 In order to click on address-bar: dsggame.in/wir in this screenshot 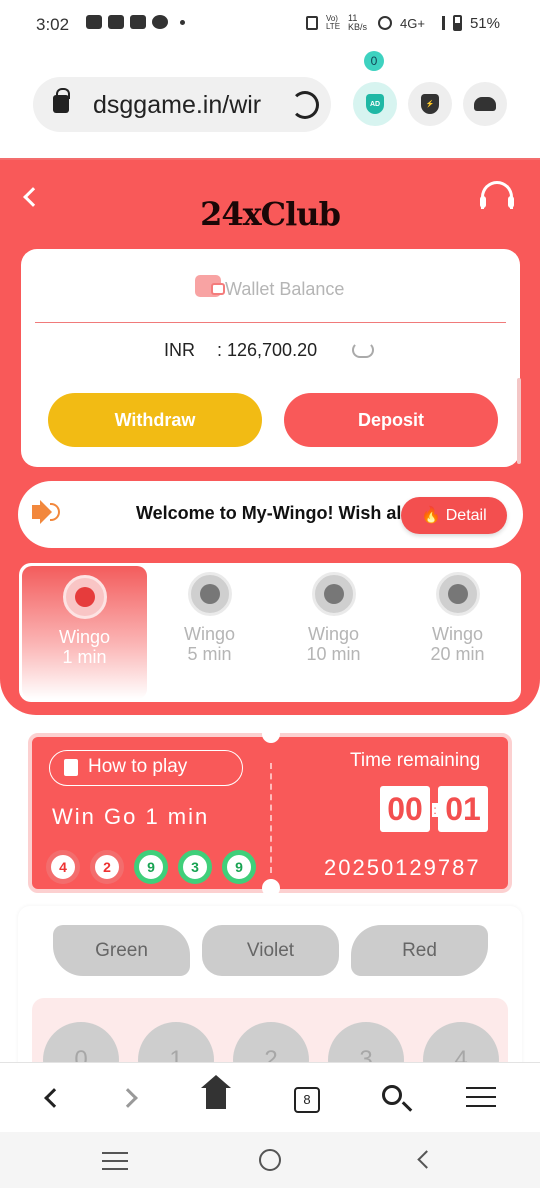, I will do `click(182, 104)`.